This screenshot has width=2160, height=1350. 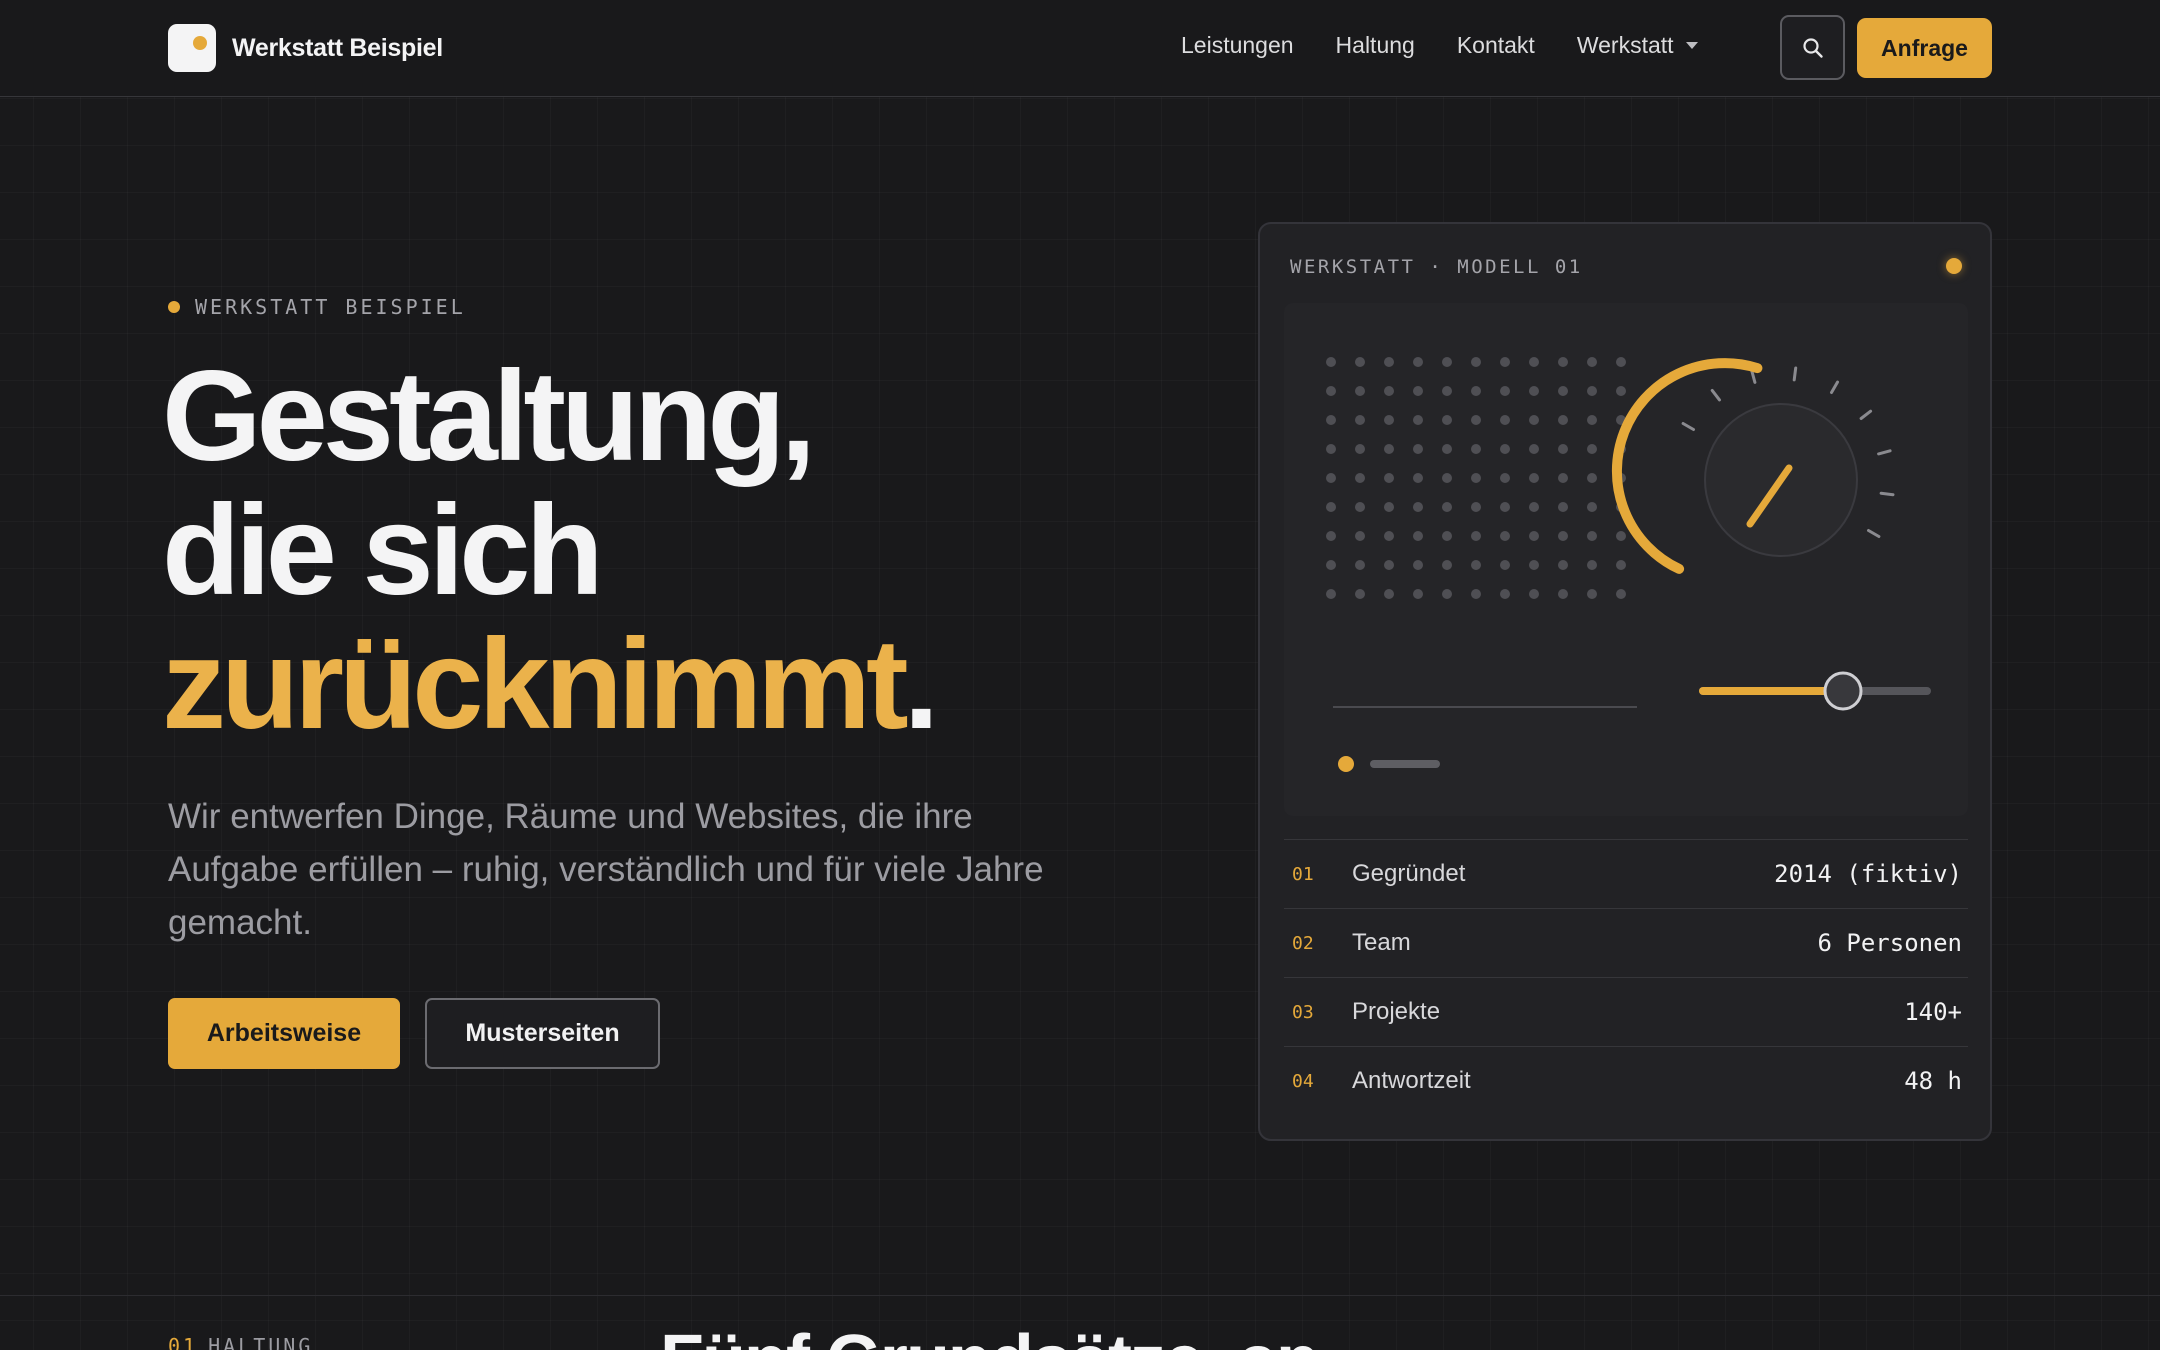 I want to click on dial, so click(x=1753, y=466).